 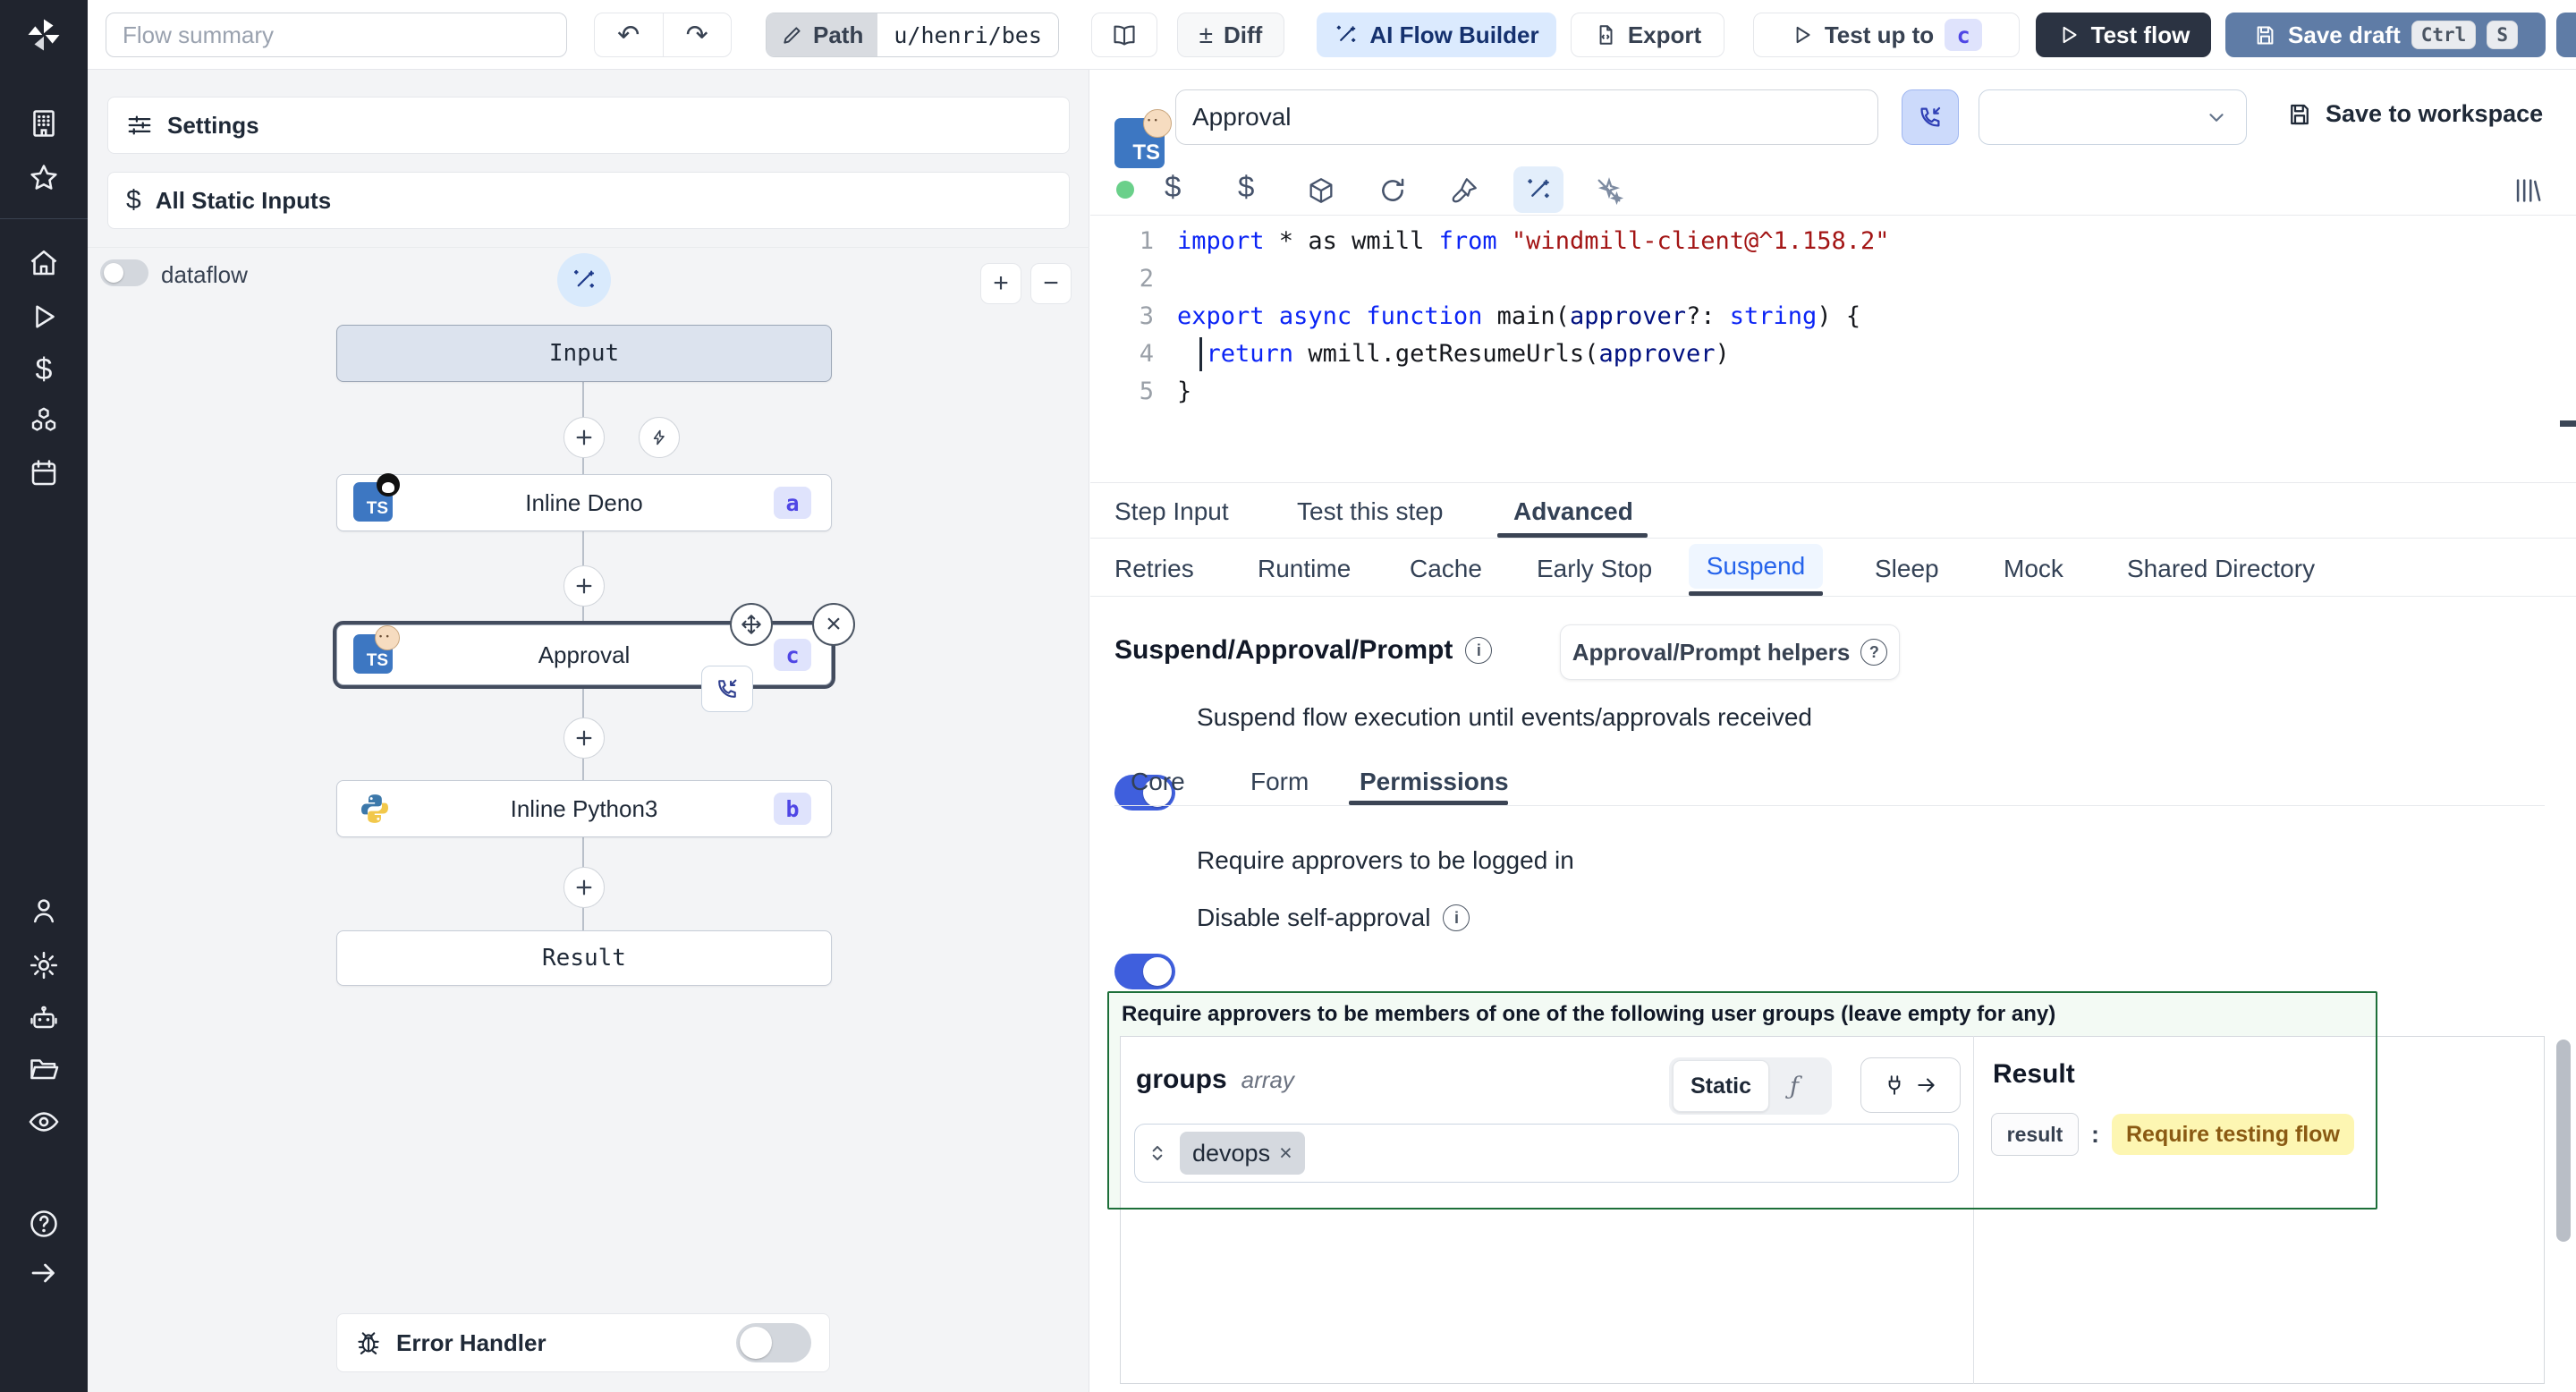 What do you see at coordinates (1285, 1154) in the screenshot?
I see `chip-remove-icon: ×` at bounding box center [1285, 1154].